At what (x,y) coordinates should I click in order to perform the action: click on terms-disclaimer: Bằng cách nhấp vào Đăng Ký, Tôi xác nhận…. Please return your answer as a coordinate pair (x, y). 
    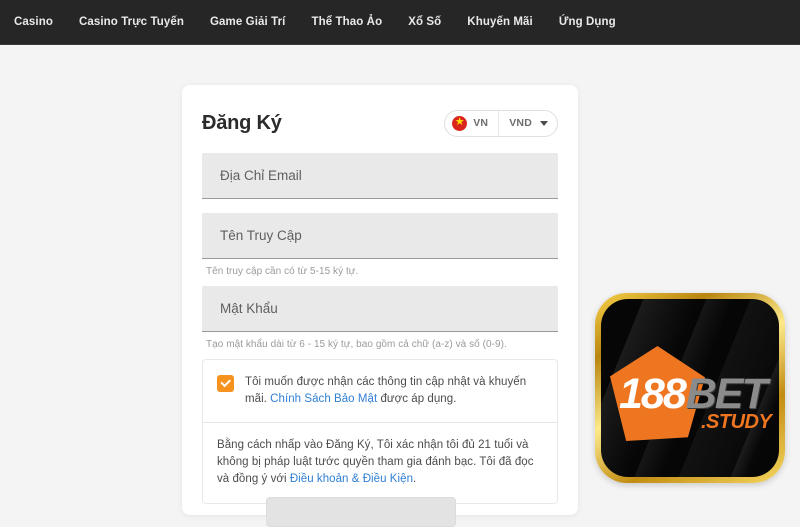
    Looking at the image, I should click on (380, 463).